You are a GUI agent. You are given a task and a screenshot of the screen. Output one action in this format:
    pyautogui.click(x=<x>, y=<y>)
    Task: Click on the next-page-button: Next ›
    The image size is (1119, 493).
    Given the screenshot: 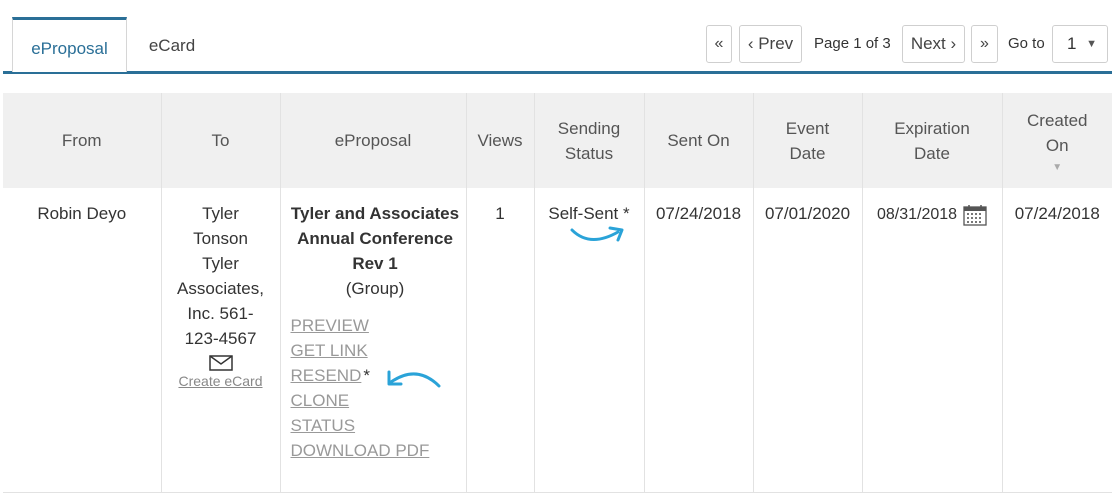 What is the action you would take?
    pyautogui.click(x=933, y=44)
    